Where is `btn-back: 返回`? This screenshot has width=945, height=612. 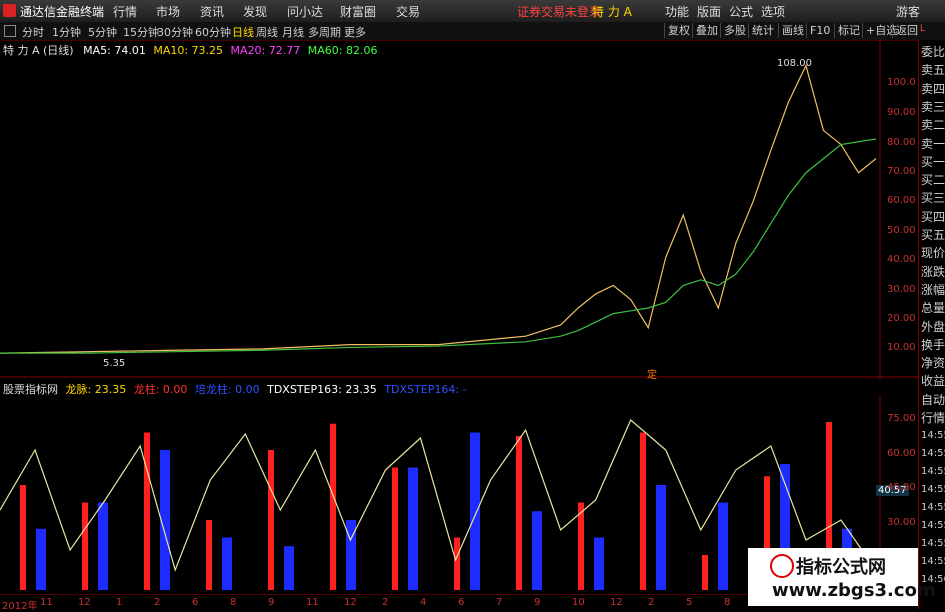 btn-back: 返回 is located at coordinates (906, 30).